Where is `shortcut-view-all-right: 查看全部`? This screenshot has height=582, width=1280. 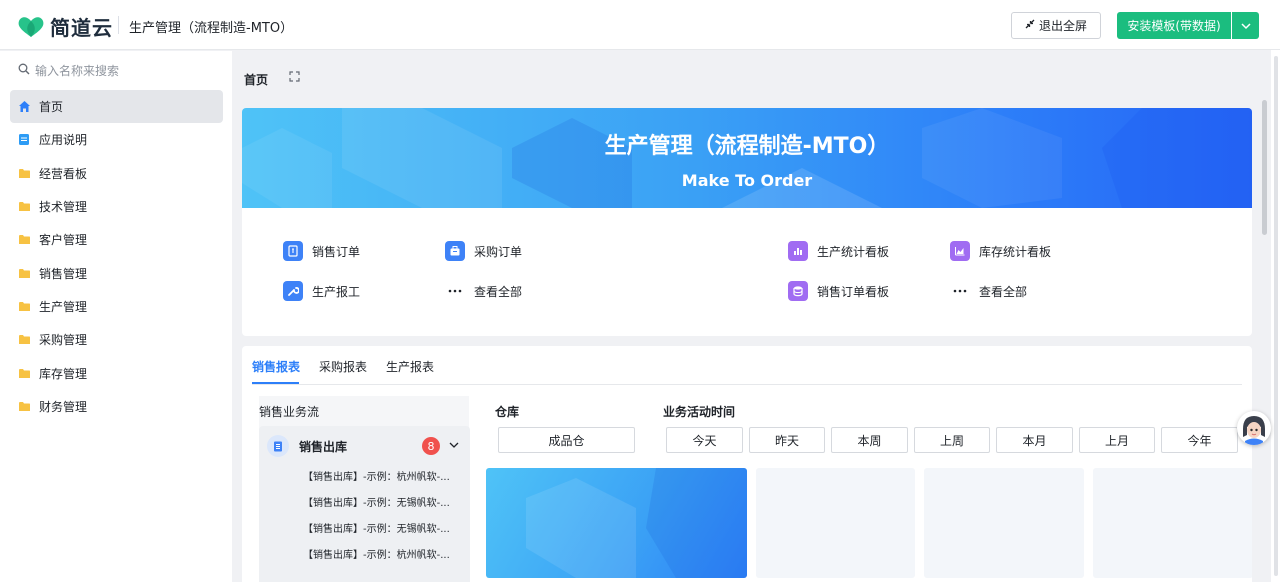
shortcut-view-all-right: 查看全部 is located at coordinates (988, 291).